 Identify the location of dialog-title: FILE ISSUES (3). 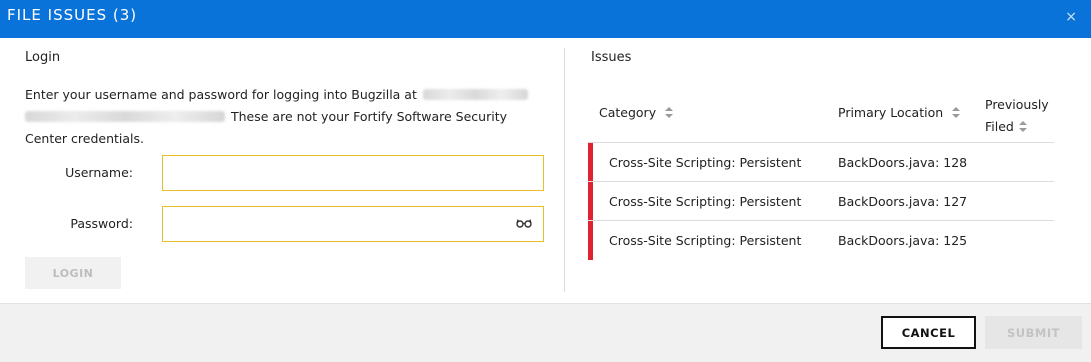
(72, 15).